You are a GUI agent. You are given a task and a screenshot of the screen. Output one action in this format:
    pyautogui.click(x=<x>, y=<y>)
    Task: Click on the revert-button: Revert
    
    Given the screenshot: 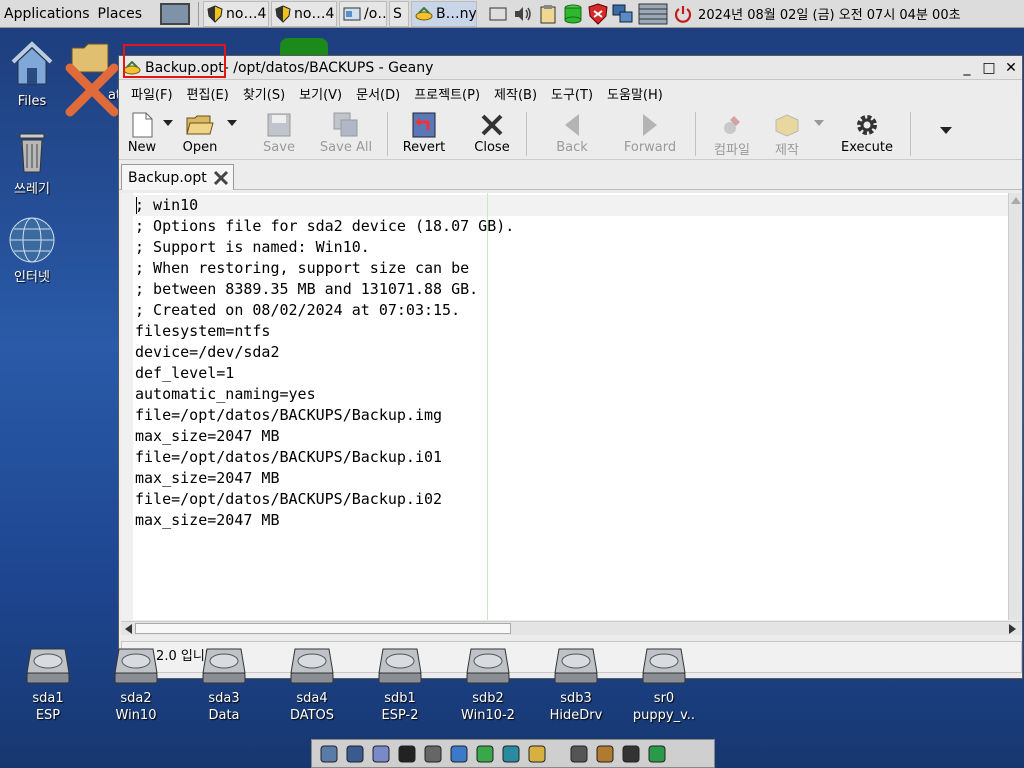 What is the action you would take?
    pyautogui.click(x=424, y=133)
    